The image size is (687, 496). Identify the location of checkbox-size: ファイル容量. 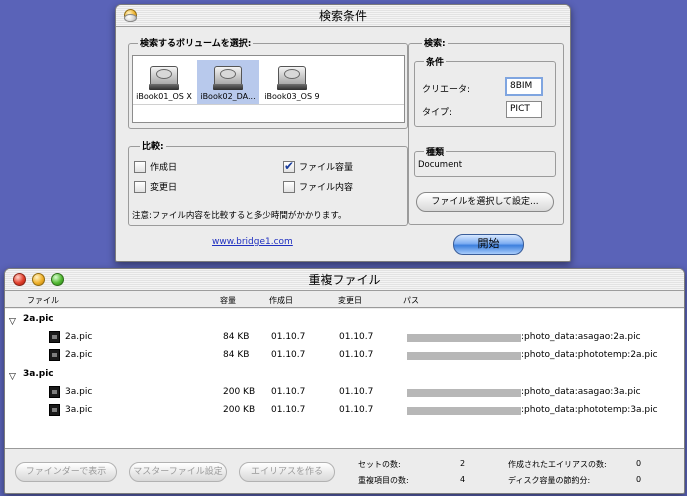
(318, 166).